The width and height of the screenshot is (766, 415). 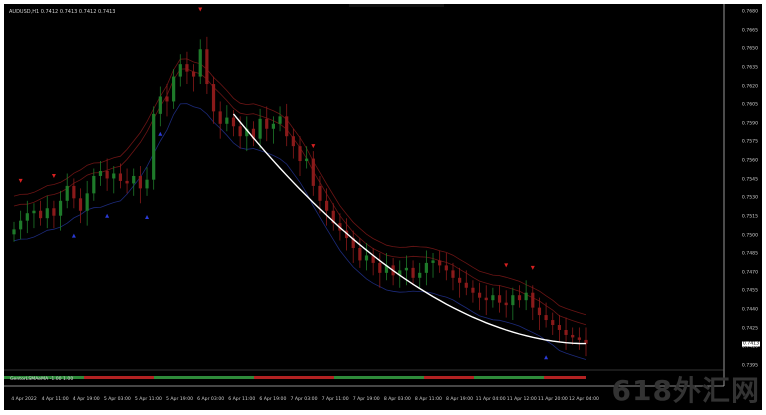 What do you see at coordinates (460, 399) in the screenshot?
I see `time-tick: 8 Apr 19:00` at bounding box center [460, 399].